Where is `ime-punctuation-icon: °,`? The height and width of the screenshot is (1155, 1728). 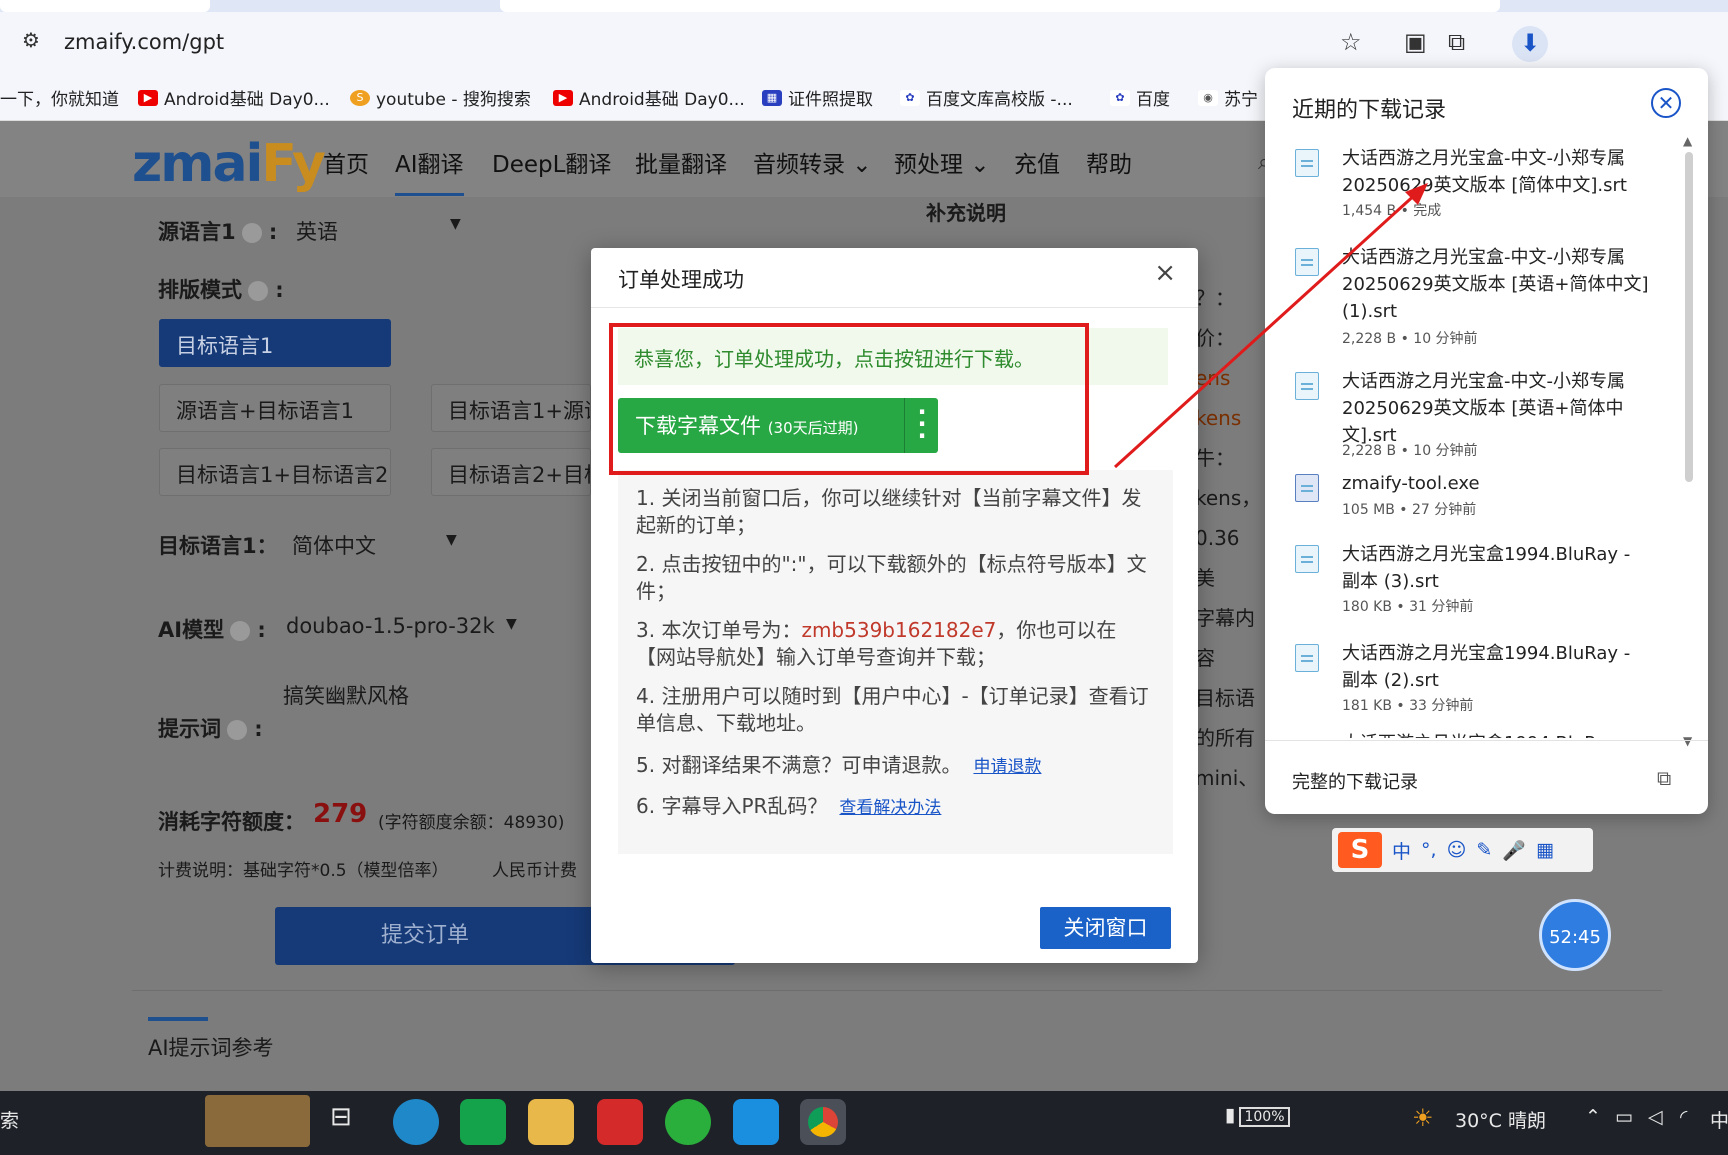 ime-punctuation-icon: °, is located at coordinates (1429, 850).